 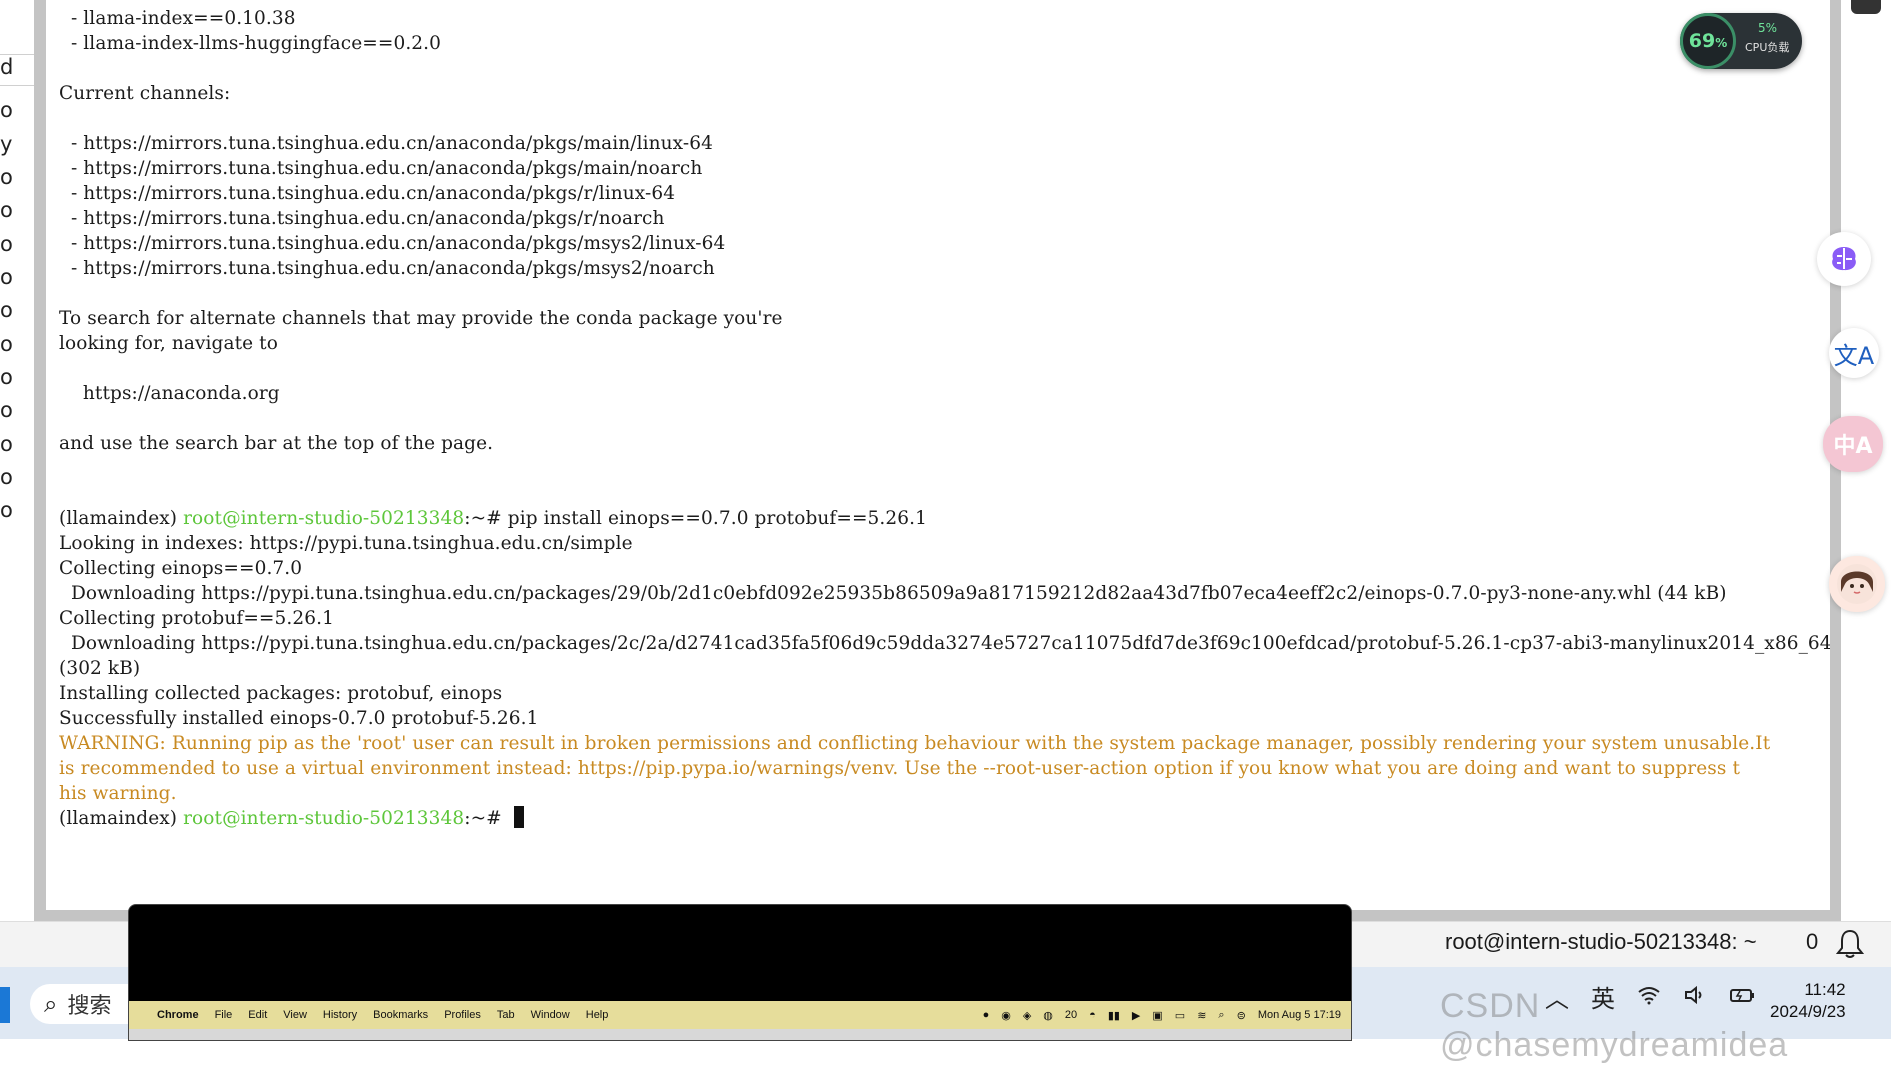 What do you see at coordinates (17, 462) in the screenshot?
I see `left-partial-panel: doyooooooooooo` at bounding box center [17, 462].